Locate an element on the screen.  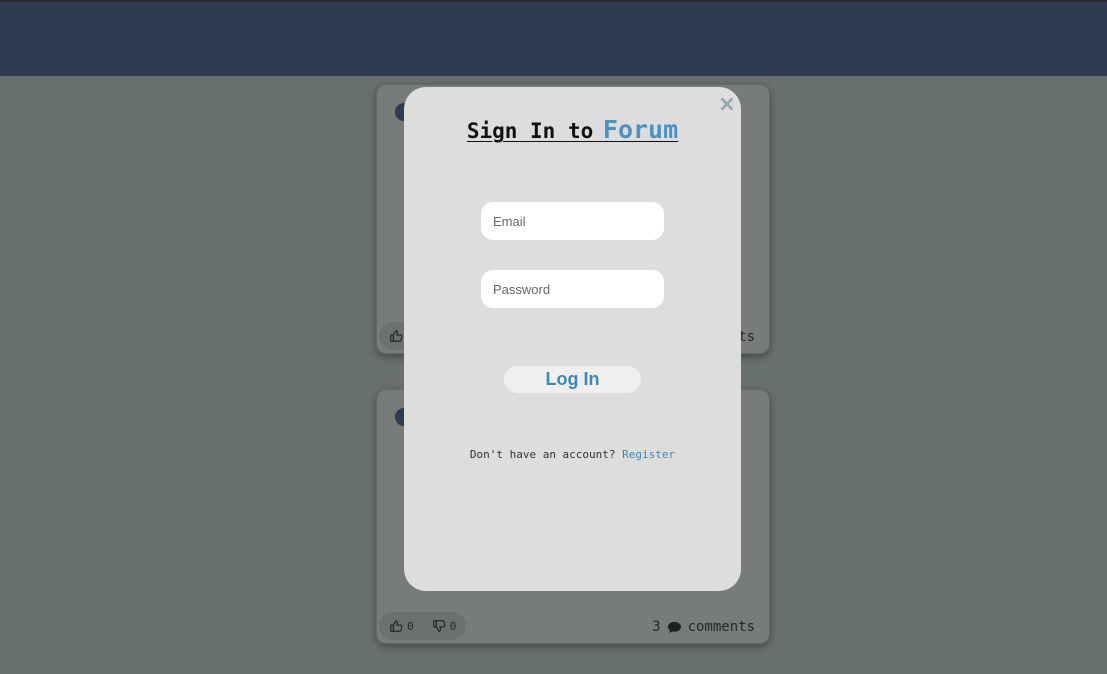
register-prompt-line: Don't have an account? Register is located at coordinates (572, 454).